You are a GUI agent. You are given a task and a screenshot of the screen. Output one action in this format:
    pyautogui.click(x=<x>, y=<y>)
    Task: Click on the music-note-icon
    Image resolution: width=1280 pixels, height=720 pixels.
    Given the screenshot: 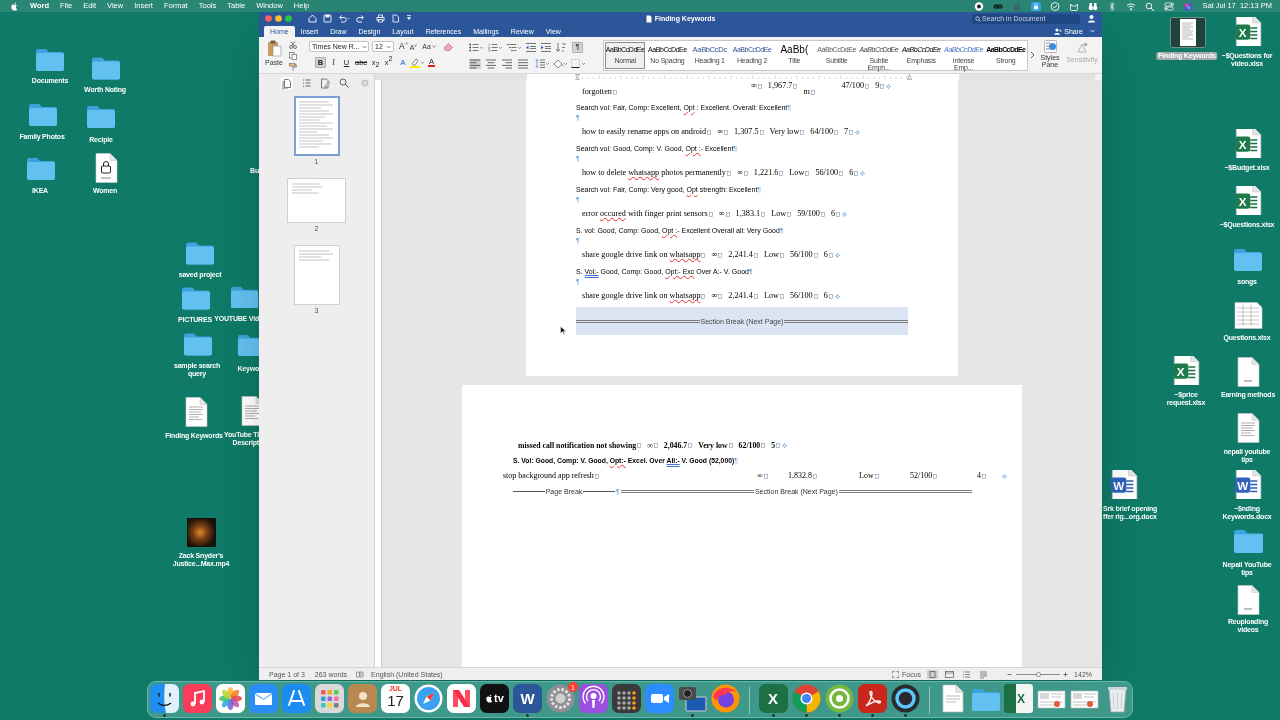 What is the action you would take?
    pyautogui.click(x=197, y=698)
    